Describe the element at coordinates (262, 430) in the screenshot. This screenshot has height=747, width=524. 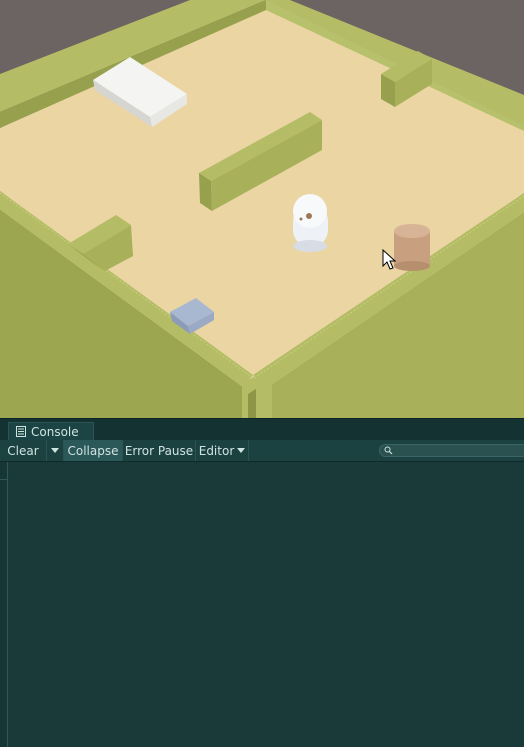
I see `console-tab-strip: Console` at that location.